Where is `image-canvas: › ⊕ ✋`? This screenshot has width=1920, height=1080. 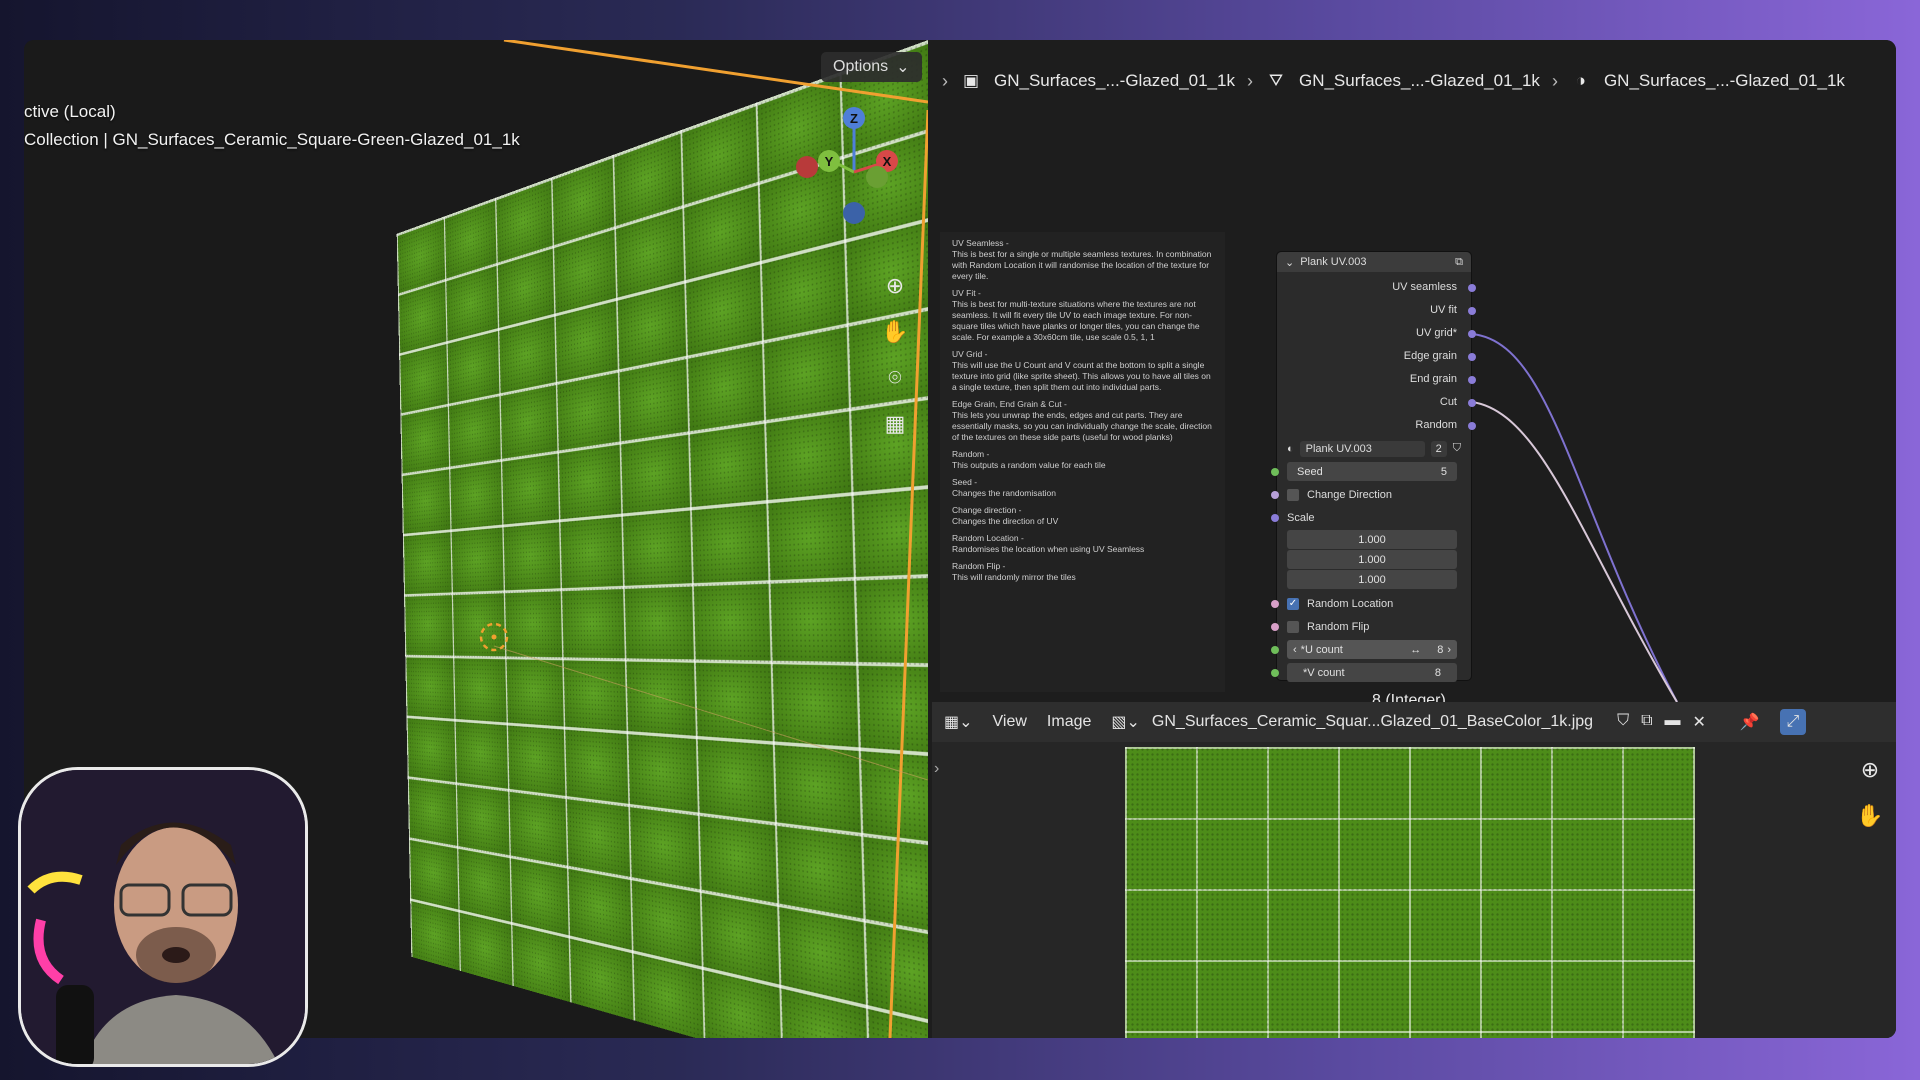
image-canvas: › ⊕ ✋ is located at coordinates (1414, 890).